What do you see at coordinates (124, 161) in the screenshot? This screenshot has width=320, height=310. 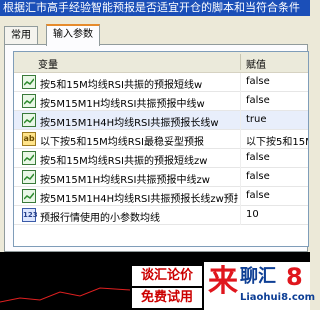 I see `param-name: 按5和15M均线RSI共振的预报短线zw` at bounding box center [124, 161].